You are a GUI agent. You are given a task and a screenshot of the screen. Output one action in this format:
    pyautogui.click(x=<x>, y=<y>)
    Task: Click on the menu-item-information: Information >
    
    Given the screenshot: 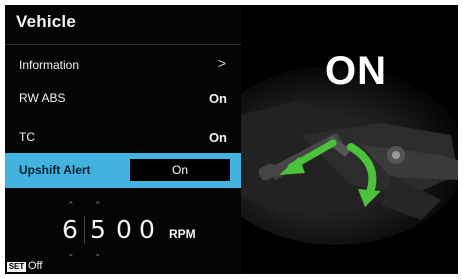 What is the action you would take?
    pyautogui.click(x=123, y=65)
    